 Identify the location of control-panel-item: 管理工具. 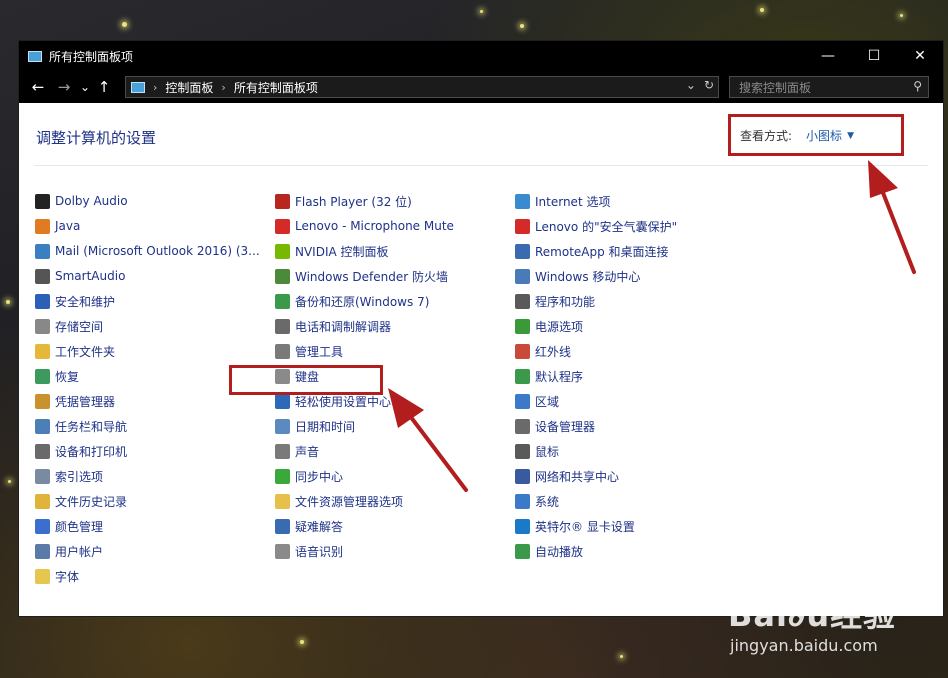
(309, 351).